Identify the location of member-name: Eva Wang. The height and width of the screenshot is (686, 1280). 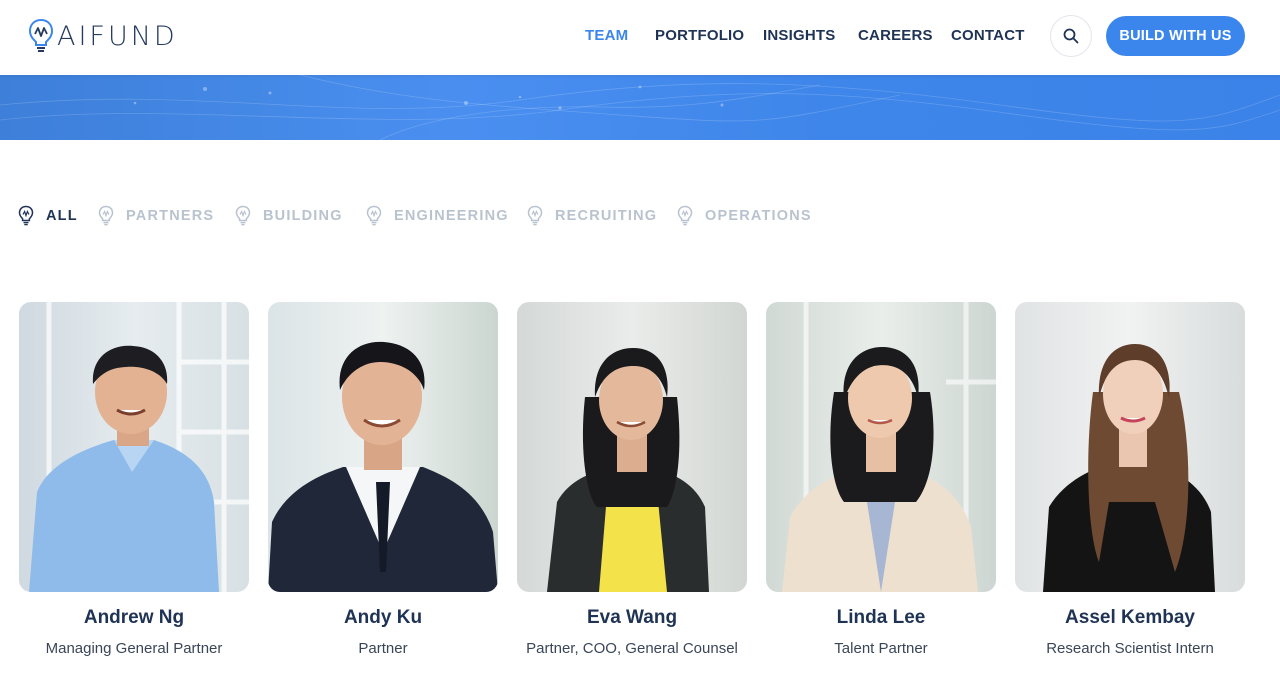
(632, 617).